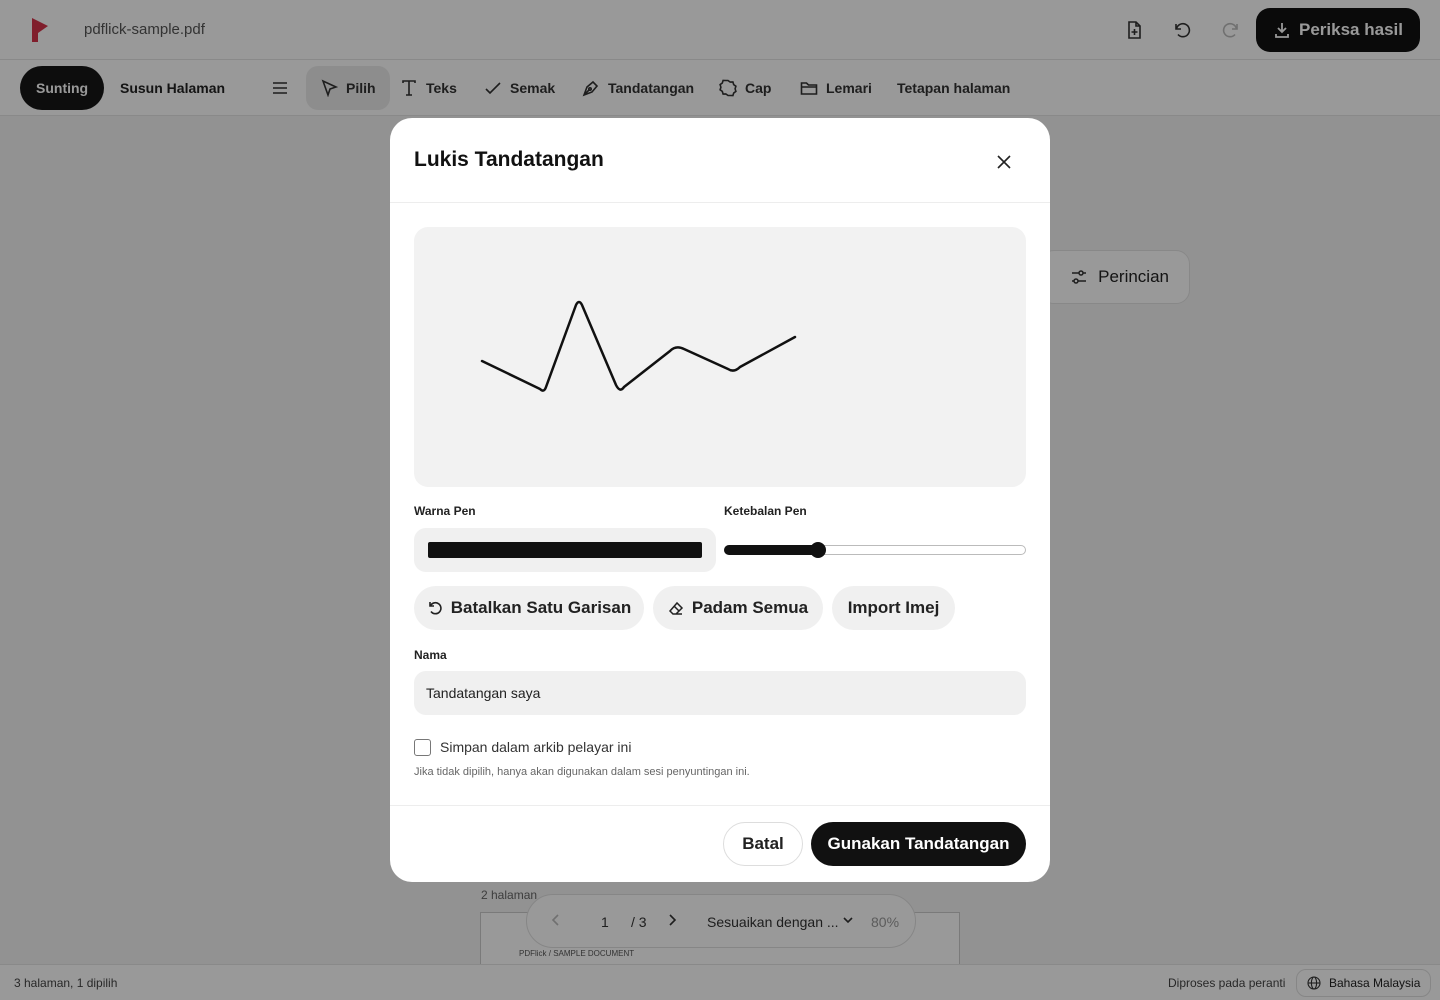 This screenshot has width=1440, height=1000. What do you see at coordinates (675, 608) in the screenshot?
I see `eraser-icon` at bounding box center [675, 608].